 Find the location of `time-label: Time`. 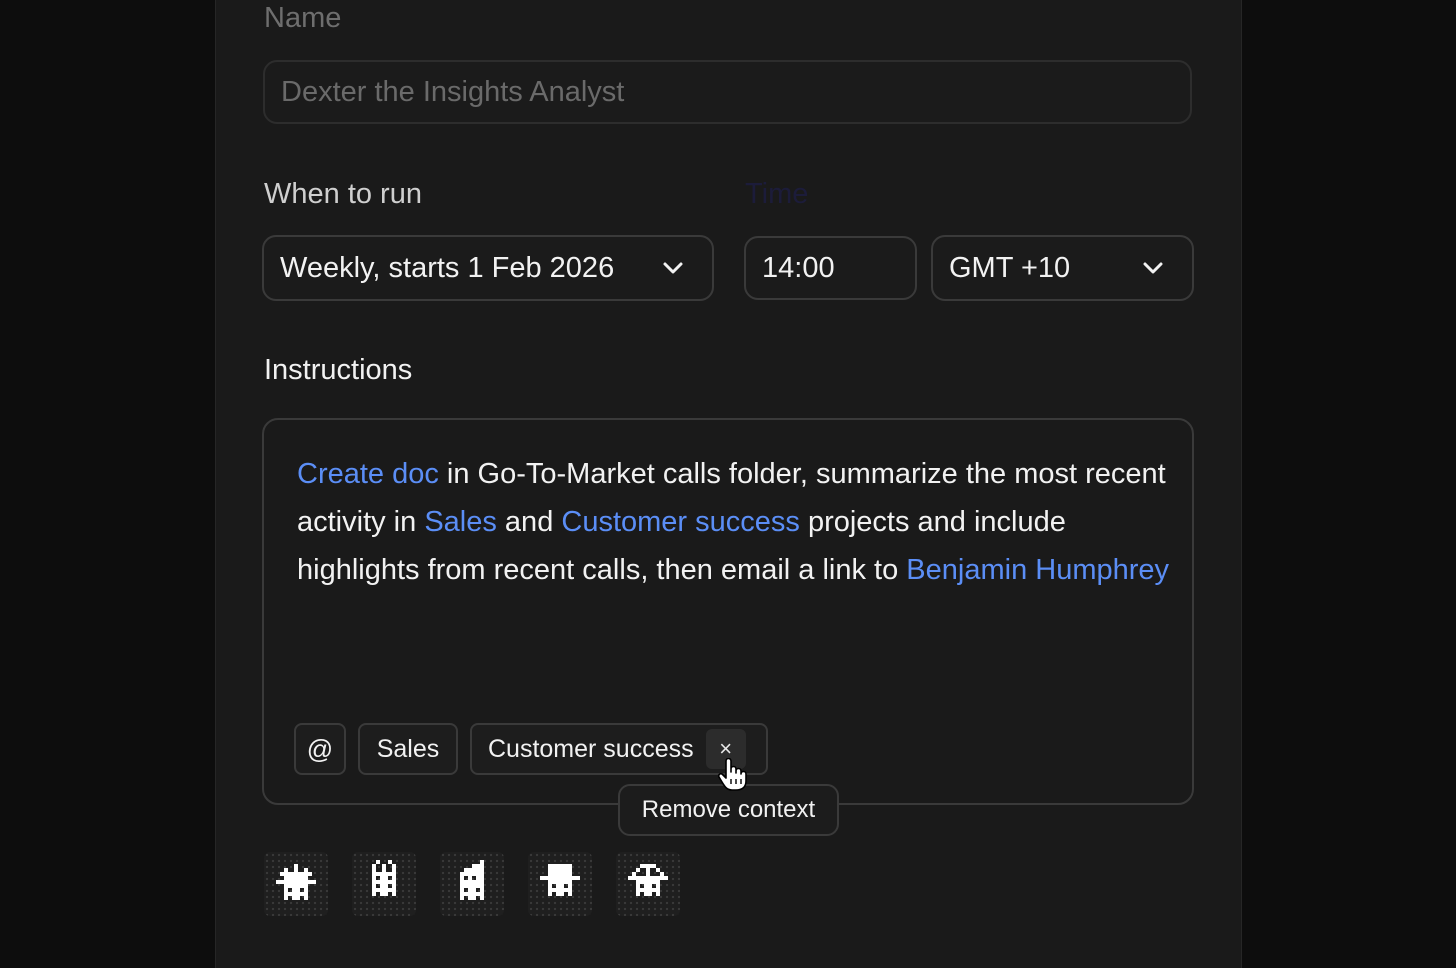

time-label: Time is located at coordinates (777, 194).